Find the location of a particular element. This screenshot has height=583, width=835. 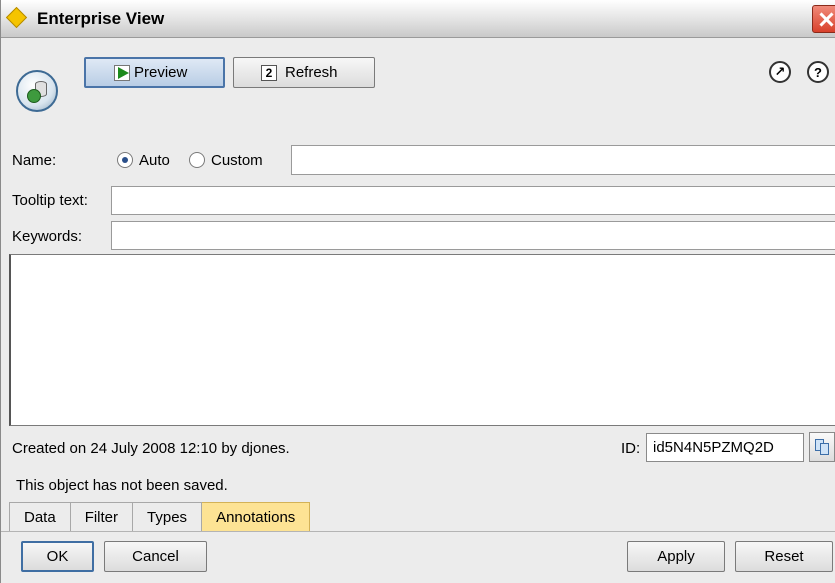

refresh-button: 2 Refresh is located at coordinates (304, 72).